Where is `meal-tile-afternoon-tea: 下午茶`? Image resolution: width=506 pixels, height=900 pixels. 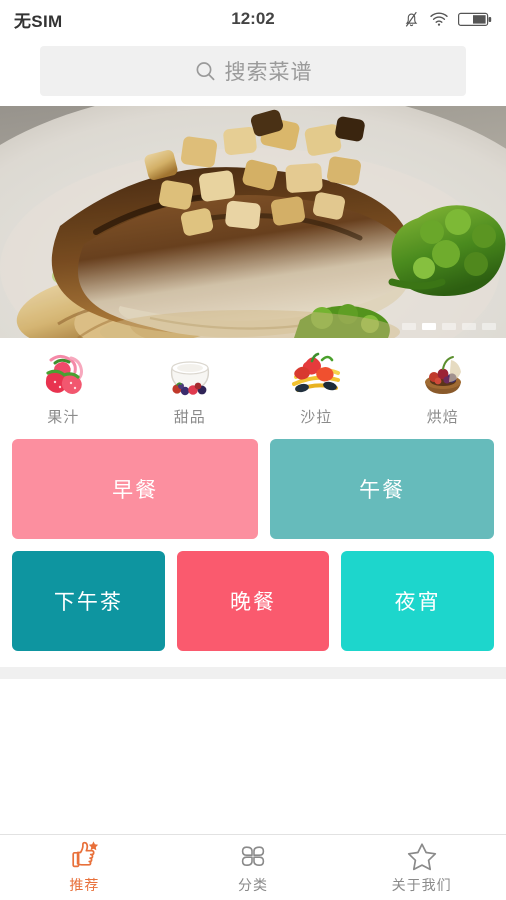 meal-tile-afternoon-tea: 下午茶 is located at coordinates (88, 601).